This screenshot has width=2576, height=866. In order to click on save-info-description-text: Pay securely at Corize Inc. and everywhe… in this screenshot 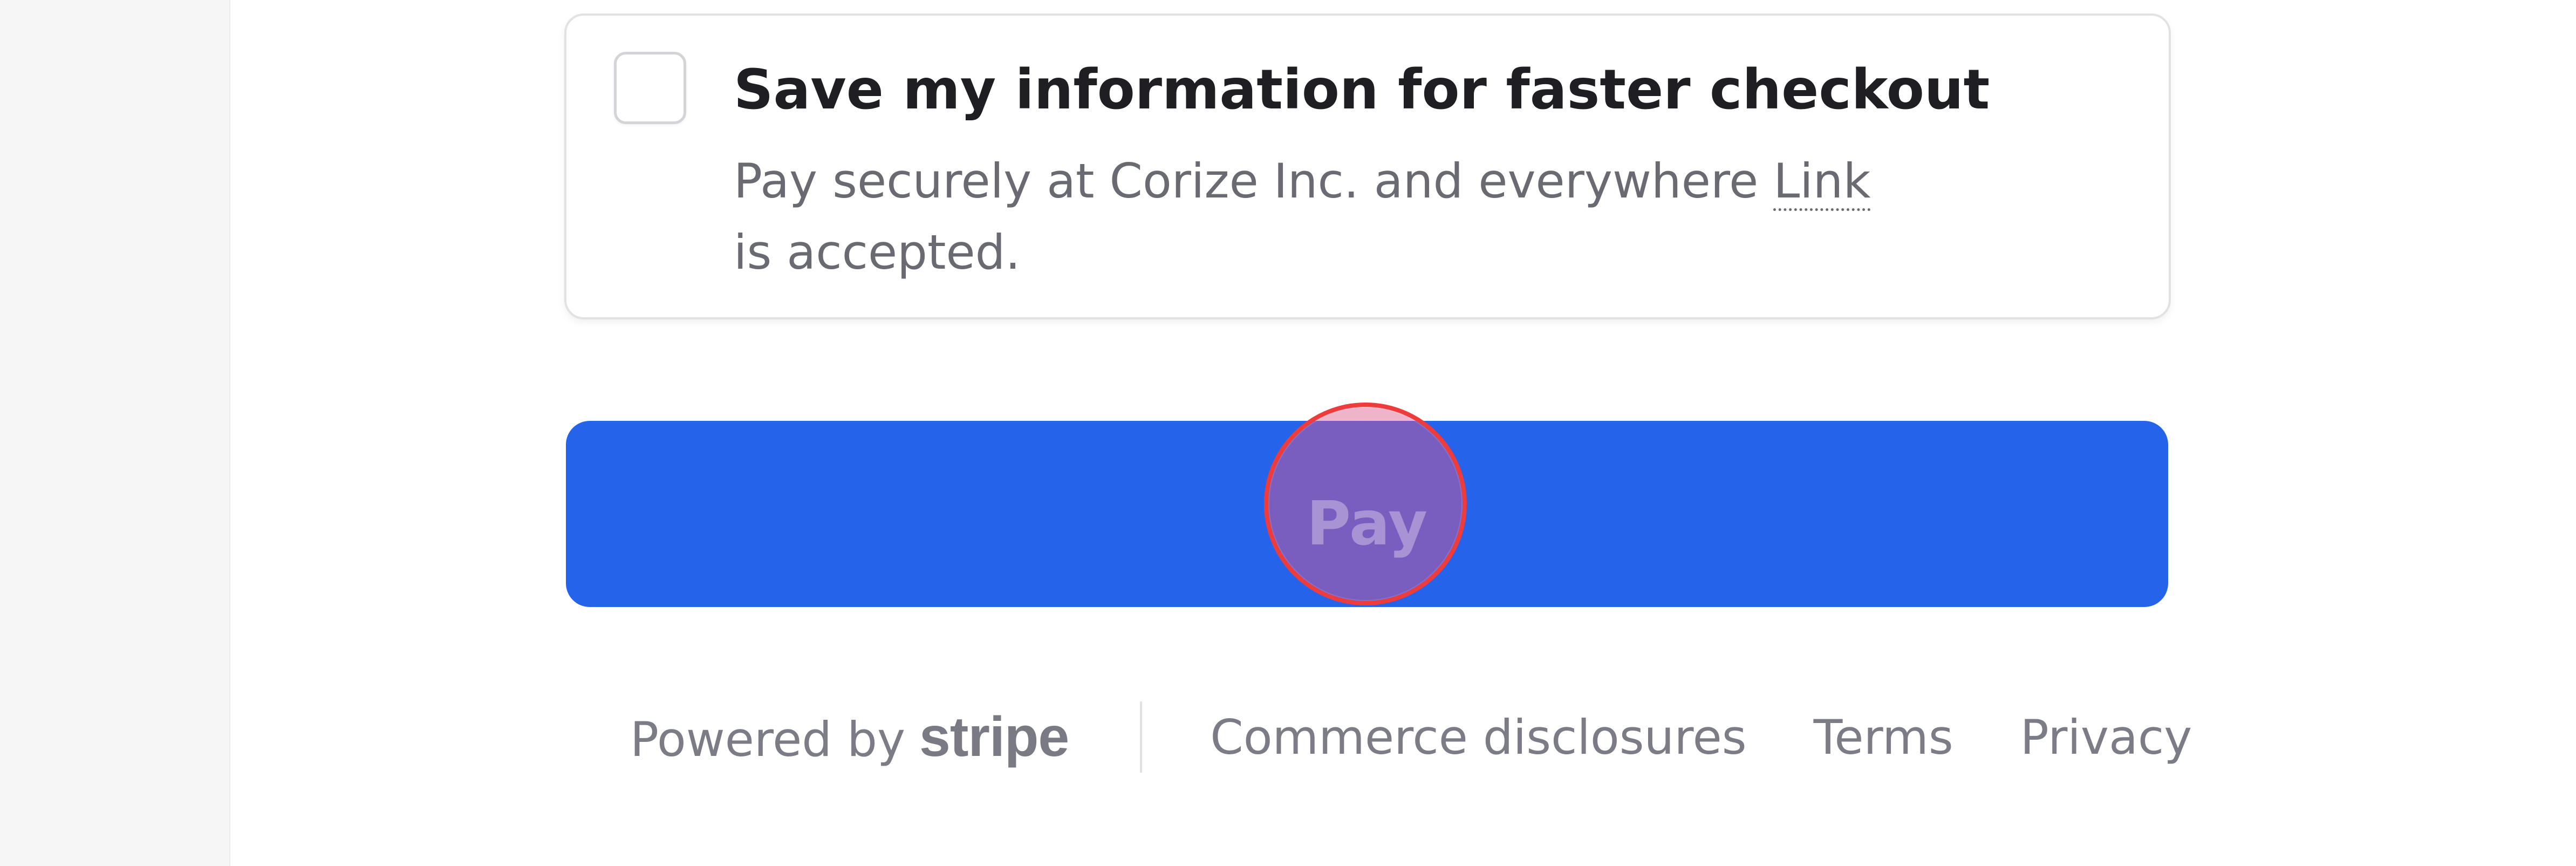, I will do `click(1254, 181)`.